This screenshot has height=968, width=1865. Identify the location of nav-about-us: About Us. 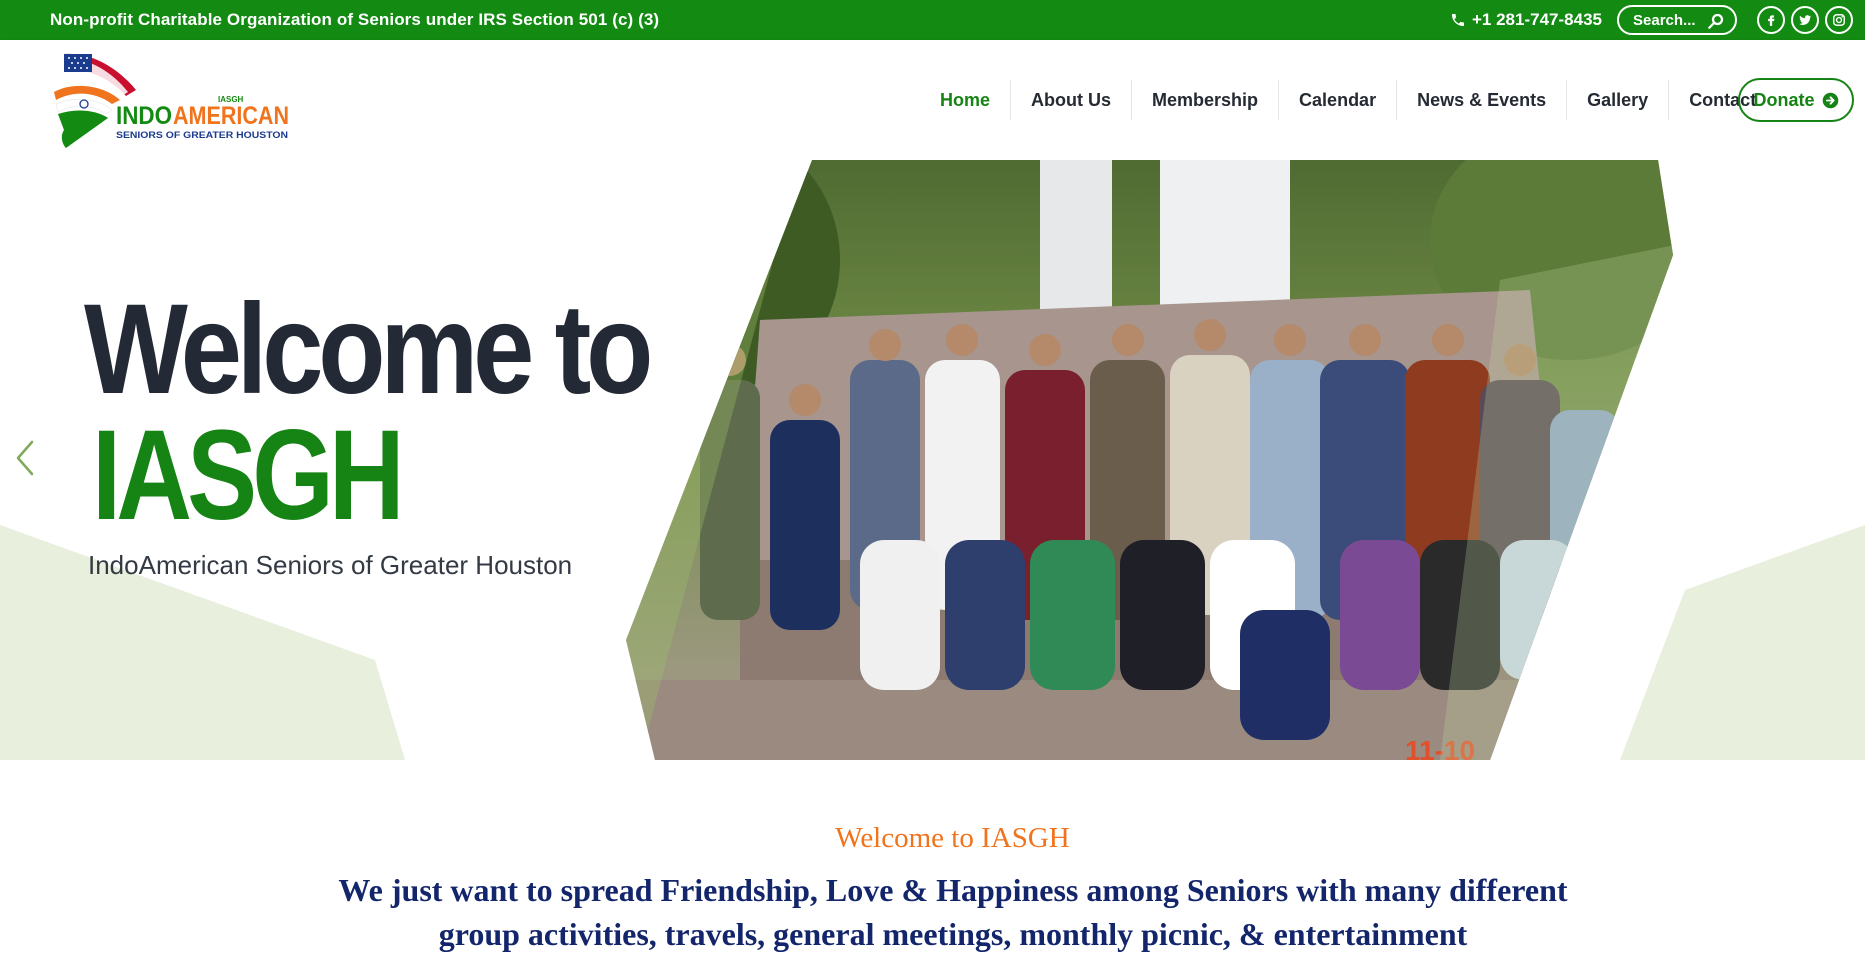
(1070, 100).